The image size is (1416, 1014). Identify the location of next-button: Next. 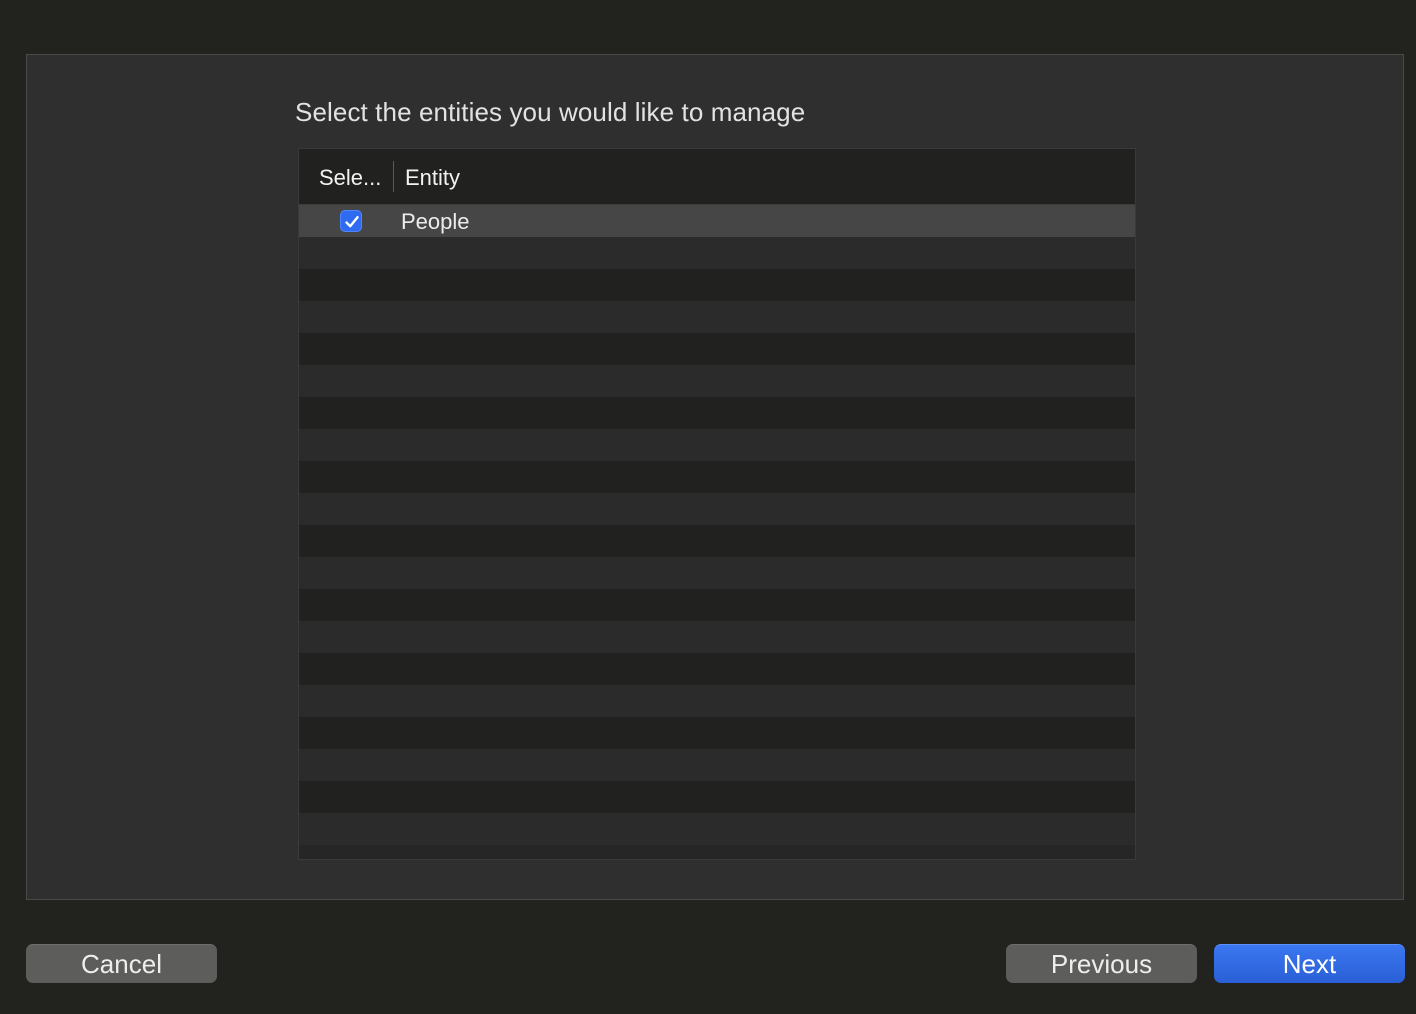
(1309, 963).